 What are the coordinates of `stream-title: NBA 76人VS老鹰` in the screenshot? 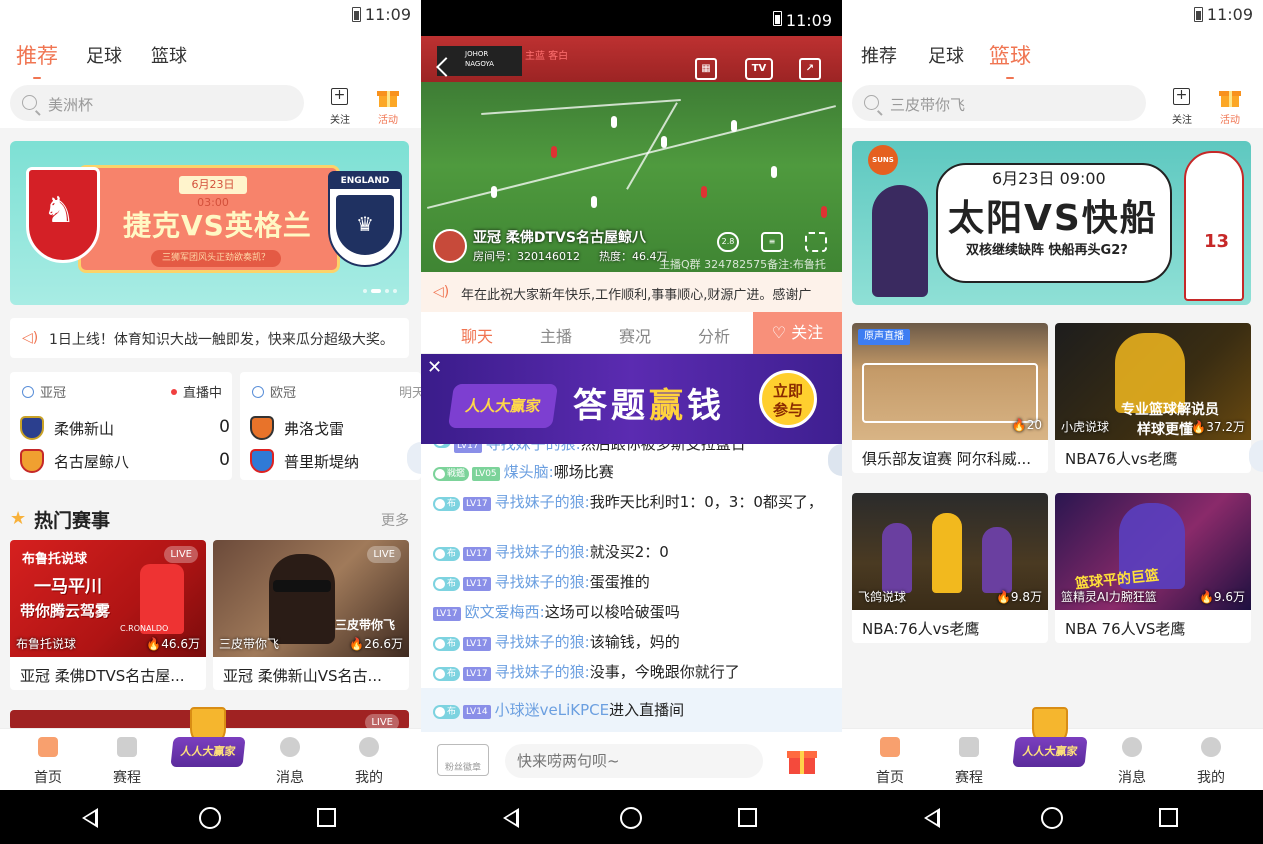 It's located at (1125, 629).